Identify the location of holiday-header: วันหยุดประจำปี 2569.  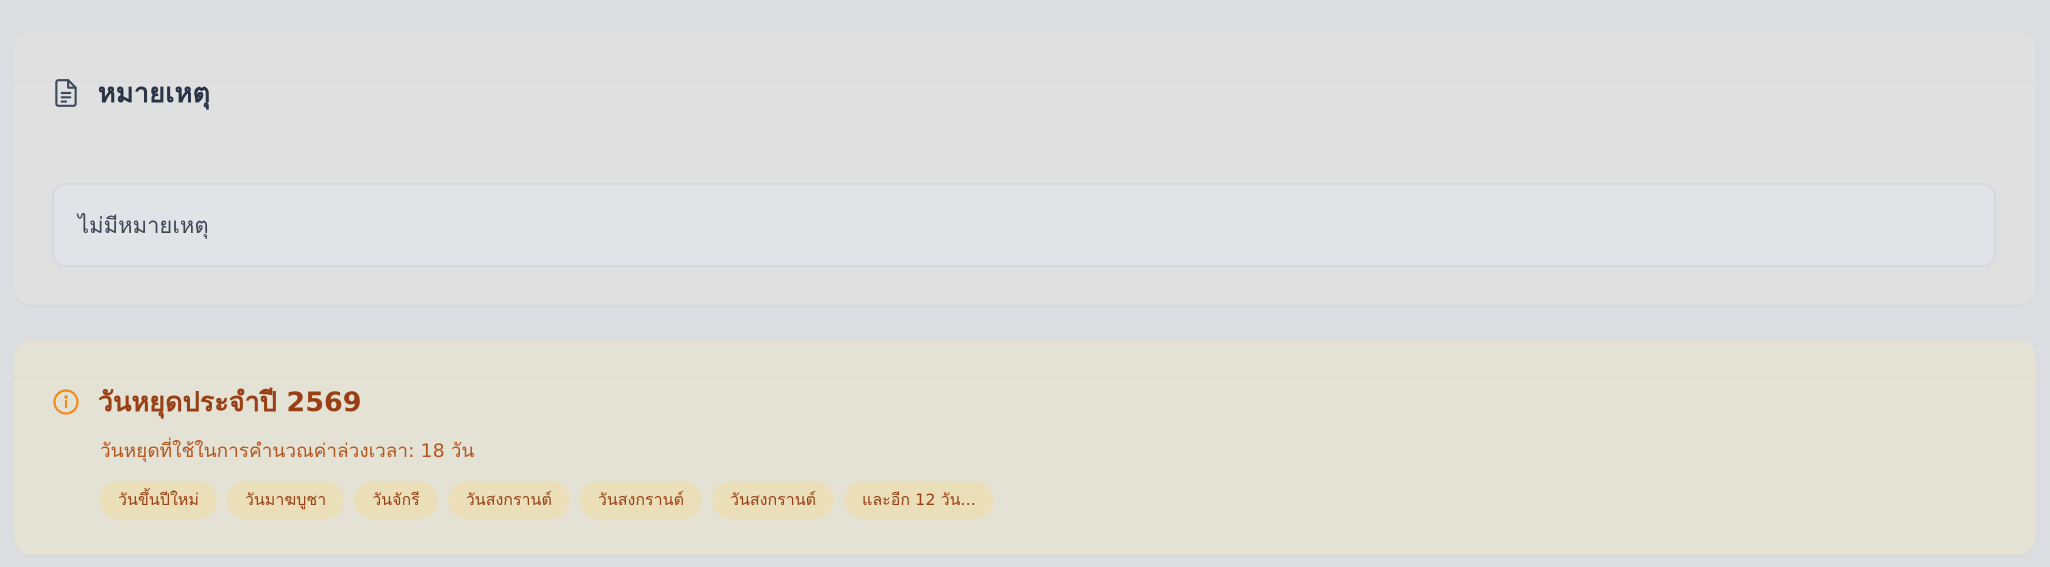
(207, 401).